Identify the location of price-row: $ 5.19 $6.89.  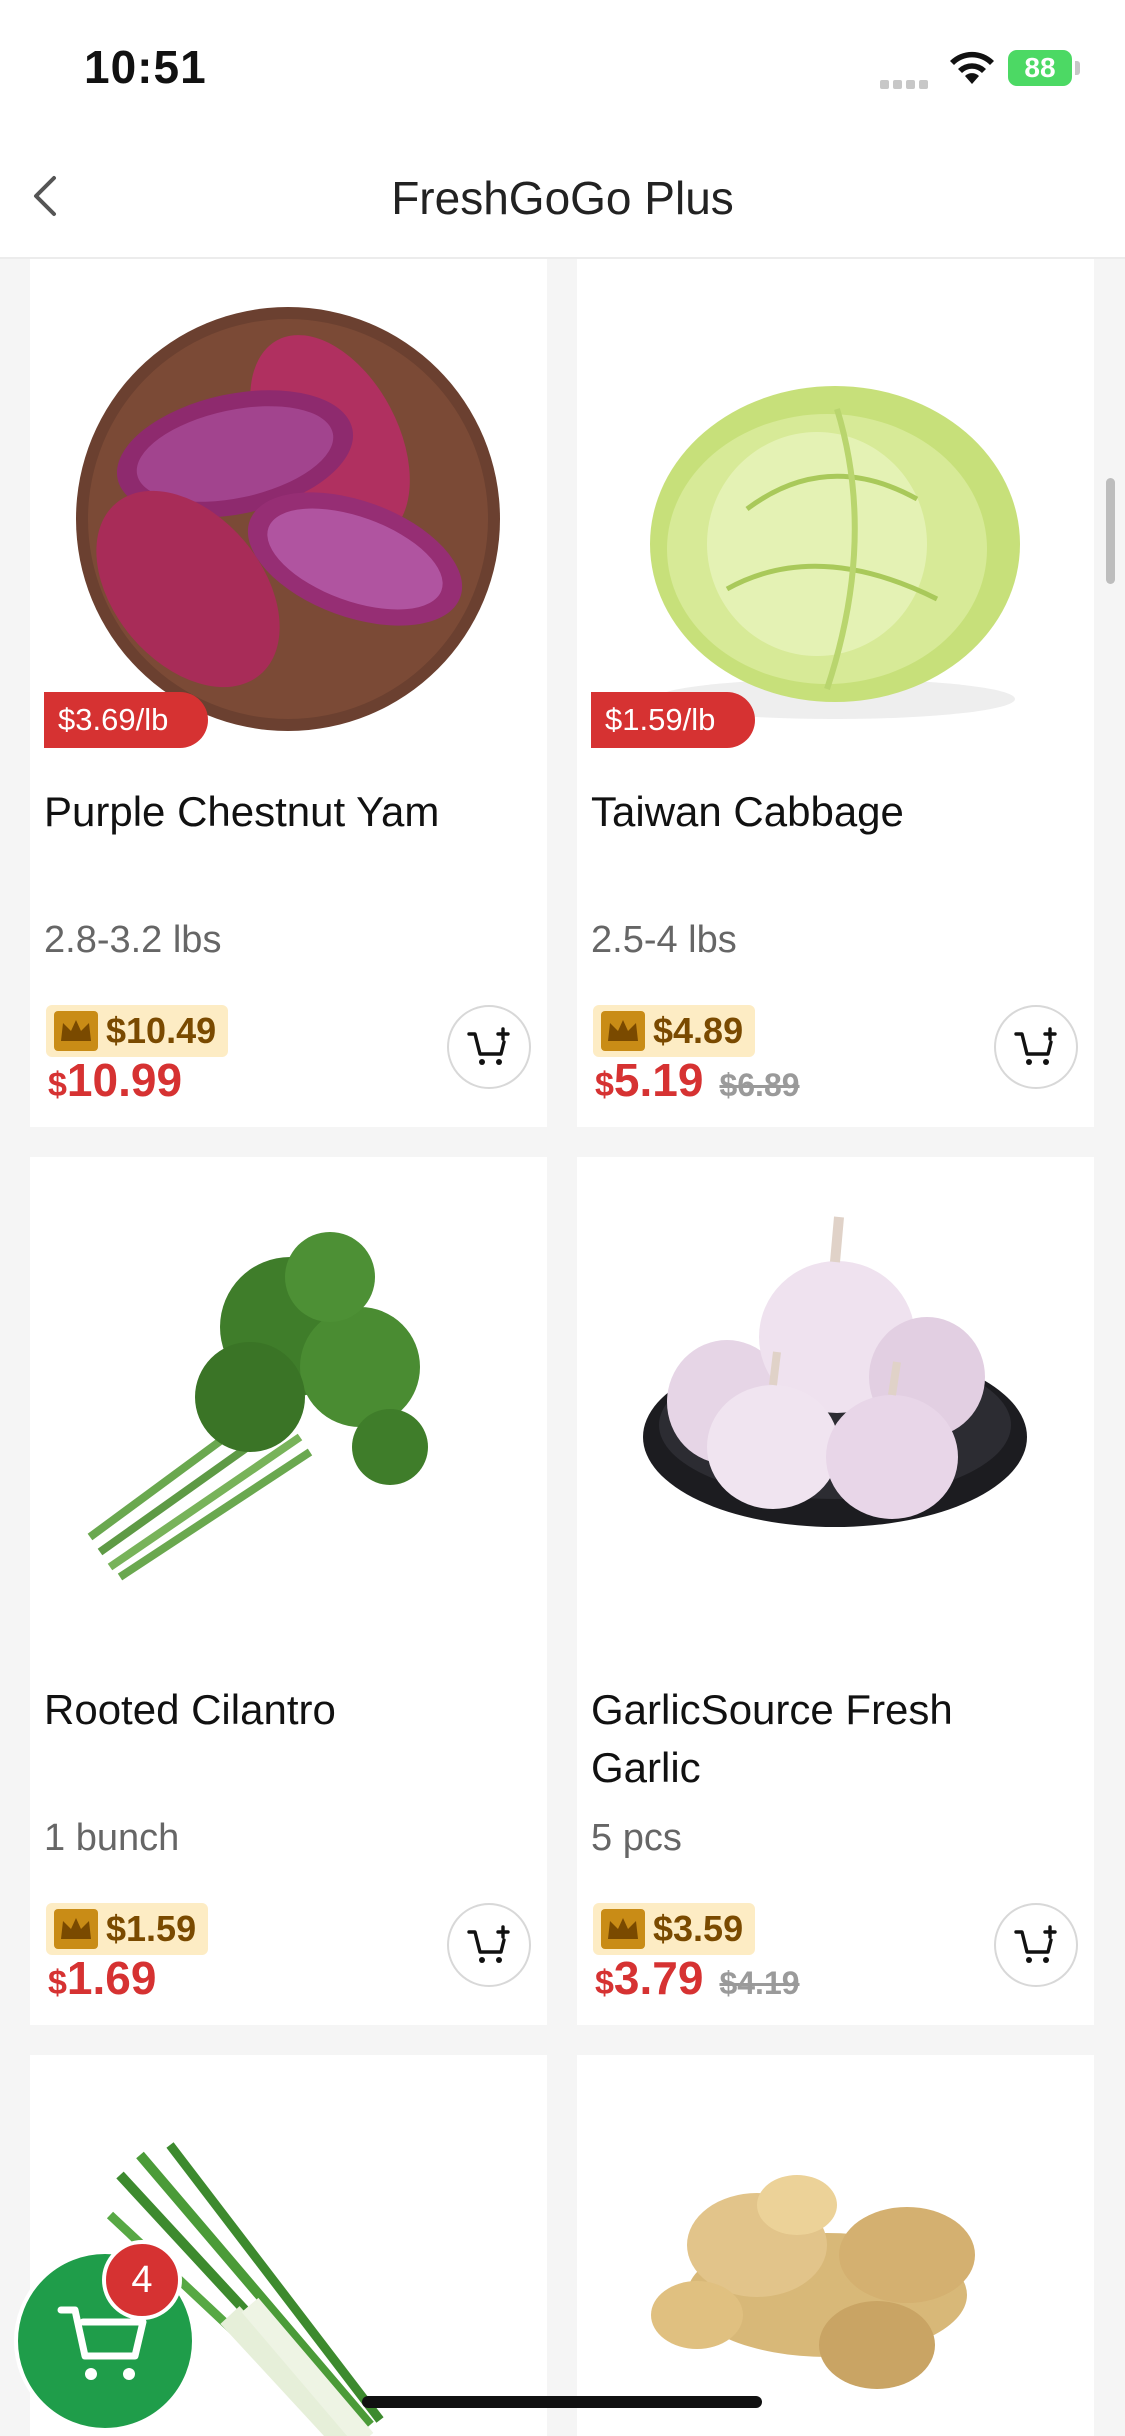
(697, 1080).